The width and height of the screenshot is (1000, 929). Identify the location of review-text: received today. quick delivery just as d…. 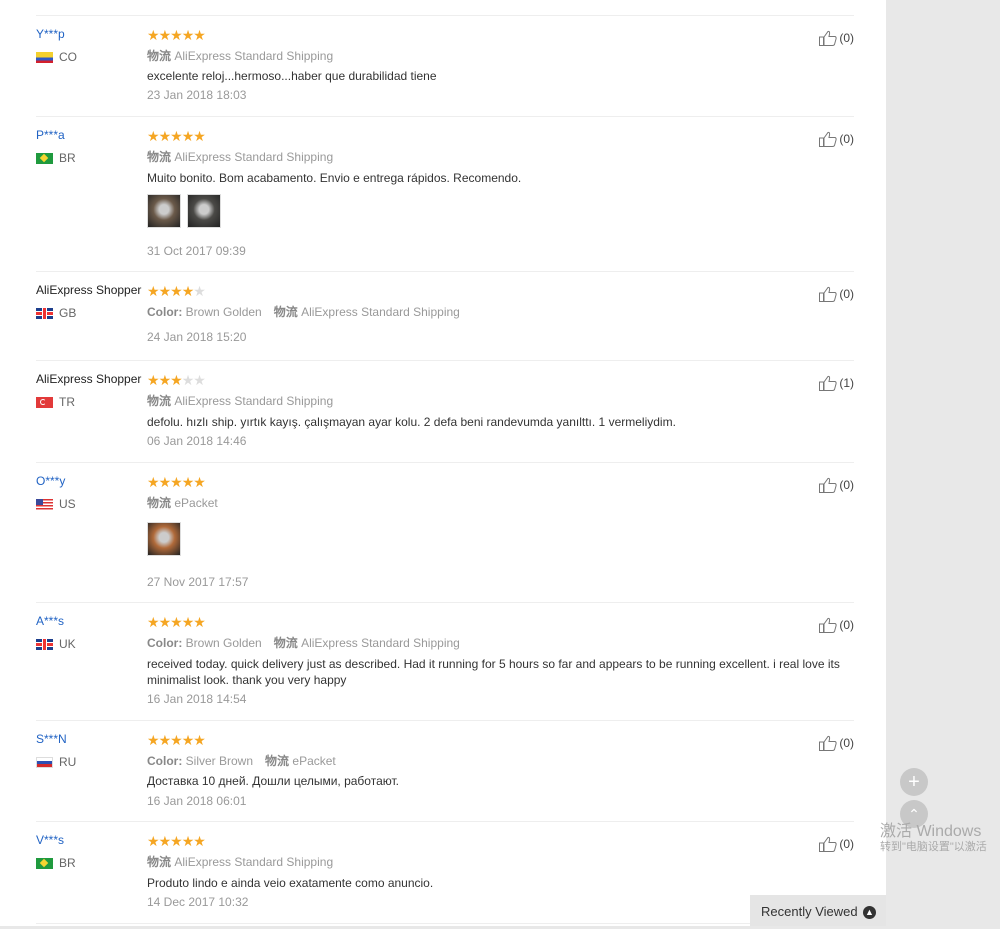
(493, 672).